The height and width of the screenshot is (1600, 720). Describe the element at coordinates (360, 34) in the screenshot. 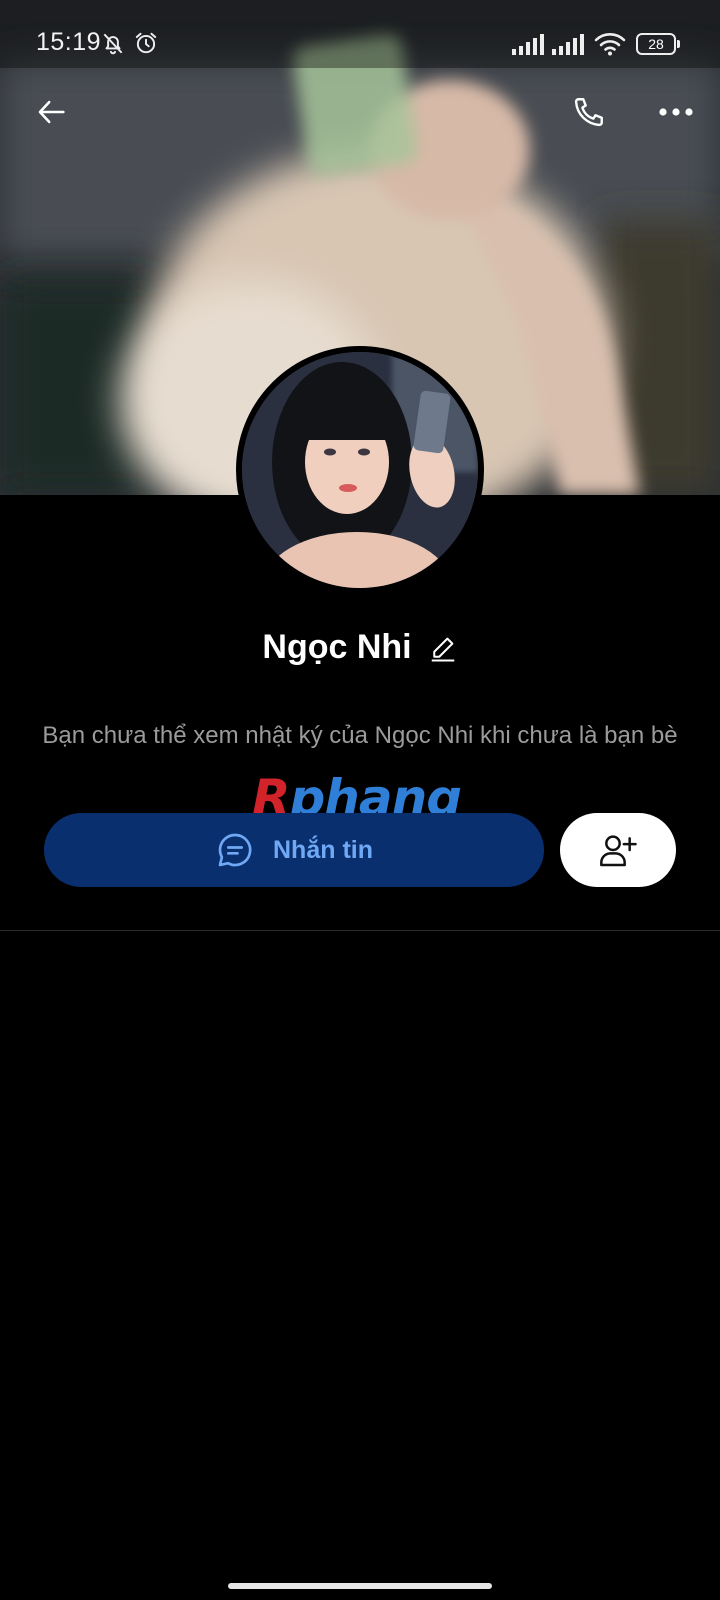

I see `status-bar: 15:19 28` at that location.